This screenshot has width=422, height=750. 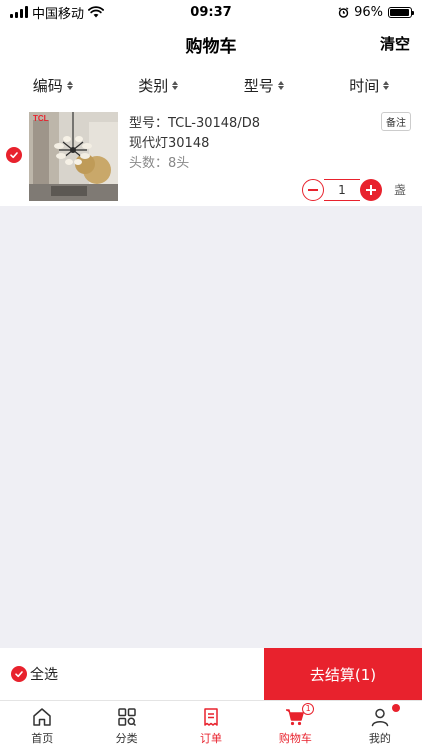 What do you see at coordinates (42, 738) in the screenshot?
I see `tab-label: 首页` at bounding box center [42, 738].